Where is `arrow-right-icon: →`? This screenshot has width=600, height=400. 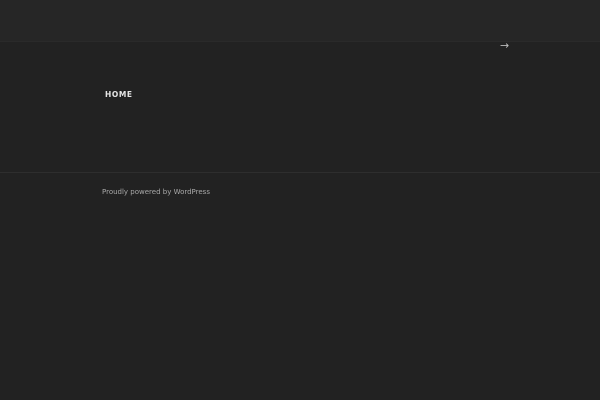 arrow-right-icon: → is located at coordinates (504, 46).